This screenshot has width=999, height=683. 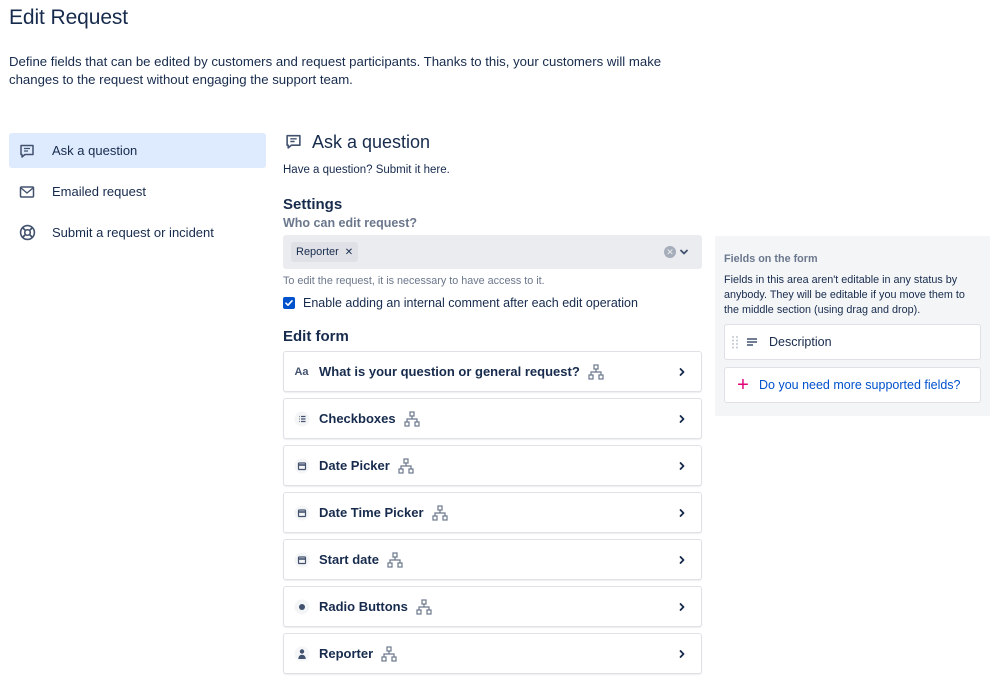 I want to click on nav-item-submit-request: Submit a request or incident, so click(x=137, y=232).